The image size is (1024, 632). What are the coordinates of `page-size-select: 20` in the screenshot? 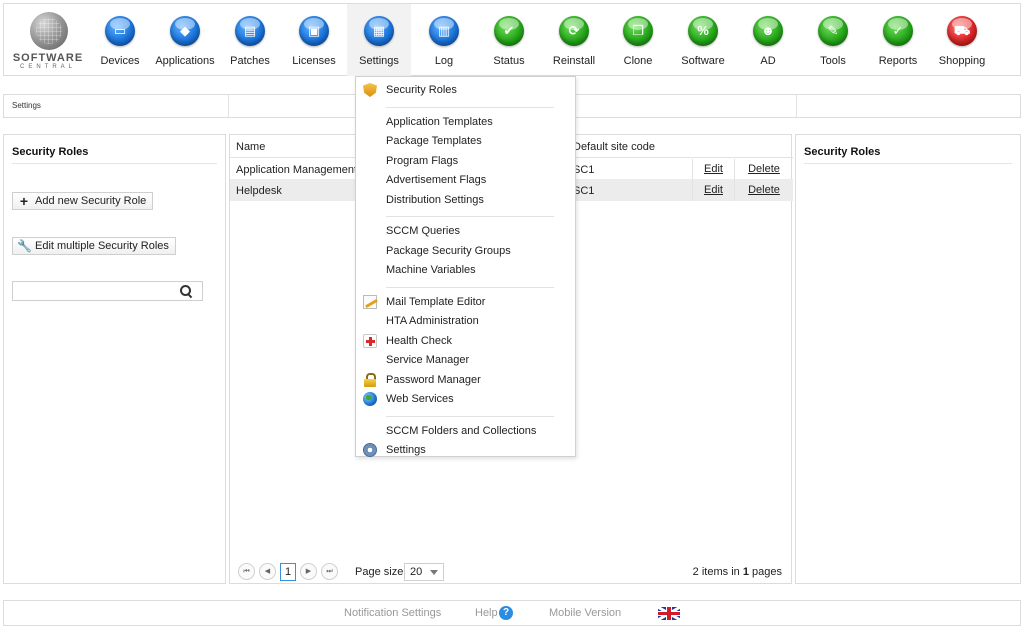 It's located at (424, 572).